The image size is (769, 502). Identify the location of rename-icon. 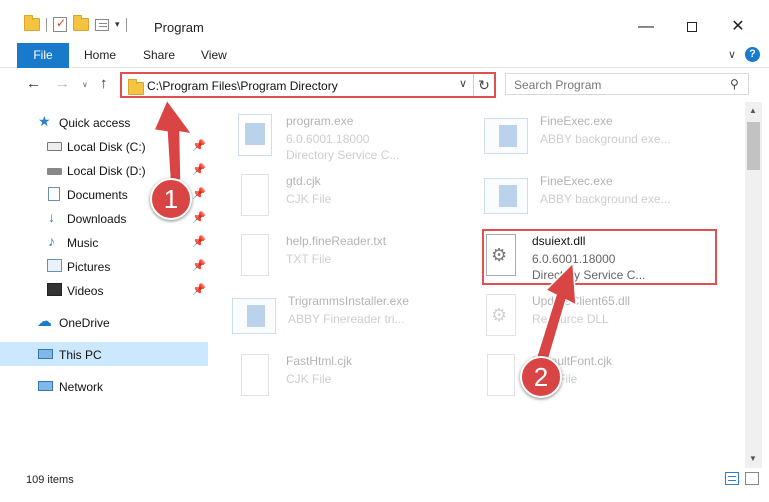
(102, 24).